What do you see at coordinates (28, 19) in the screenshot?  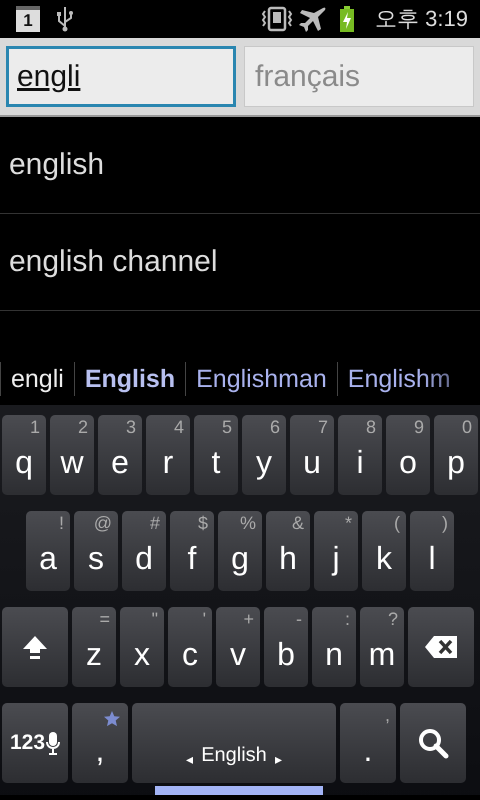 I see `notification-badge: 1` at bounding box center [28, 19].